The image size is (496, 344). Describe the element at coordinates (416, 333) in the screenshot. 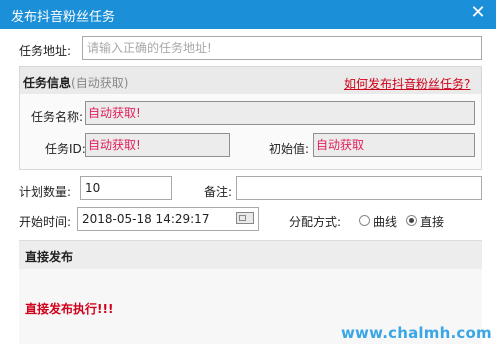

I see `watermark: www.chalmh.com` at that location.